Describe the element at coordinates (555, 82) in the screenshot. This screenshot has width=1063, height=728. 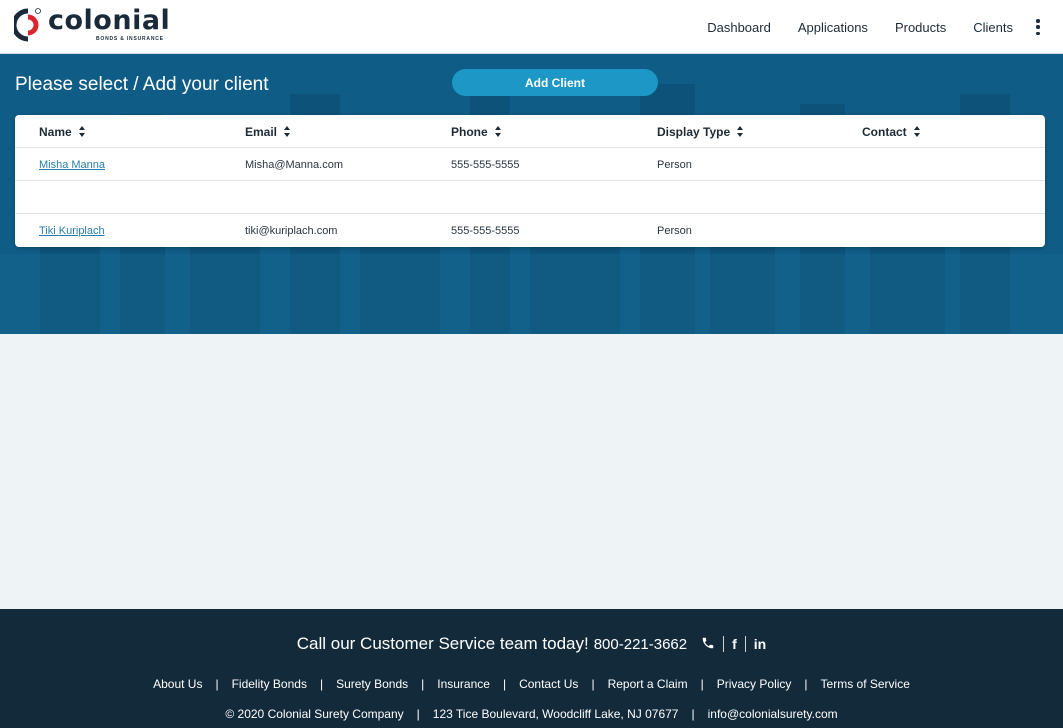
I see `add-client-button: Add Client` at that location.